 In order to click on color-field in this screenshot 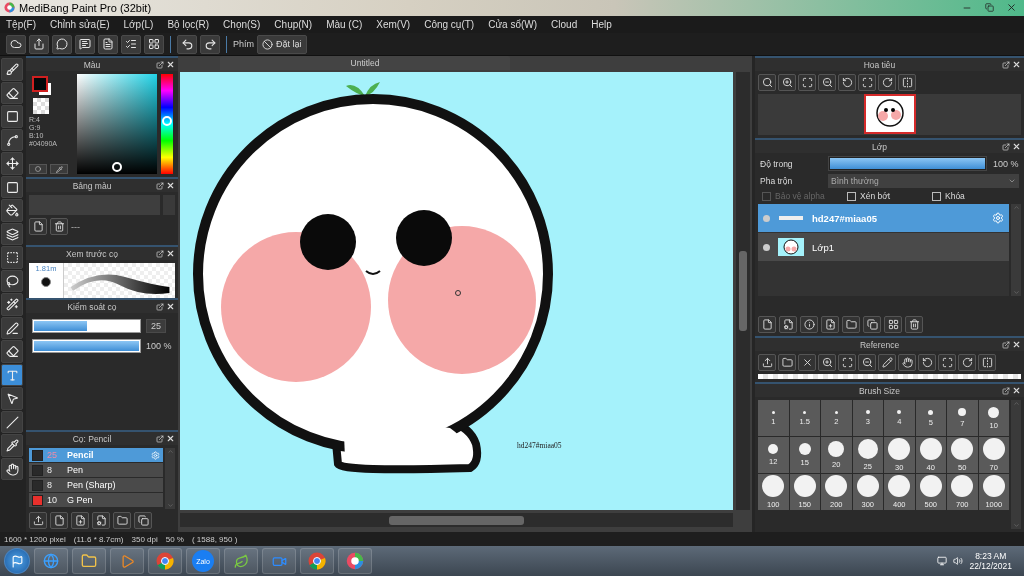, I will do `click(117, 124)`.